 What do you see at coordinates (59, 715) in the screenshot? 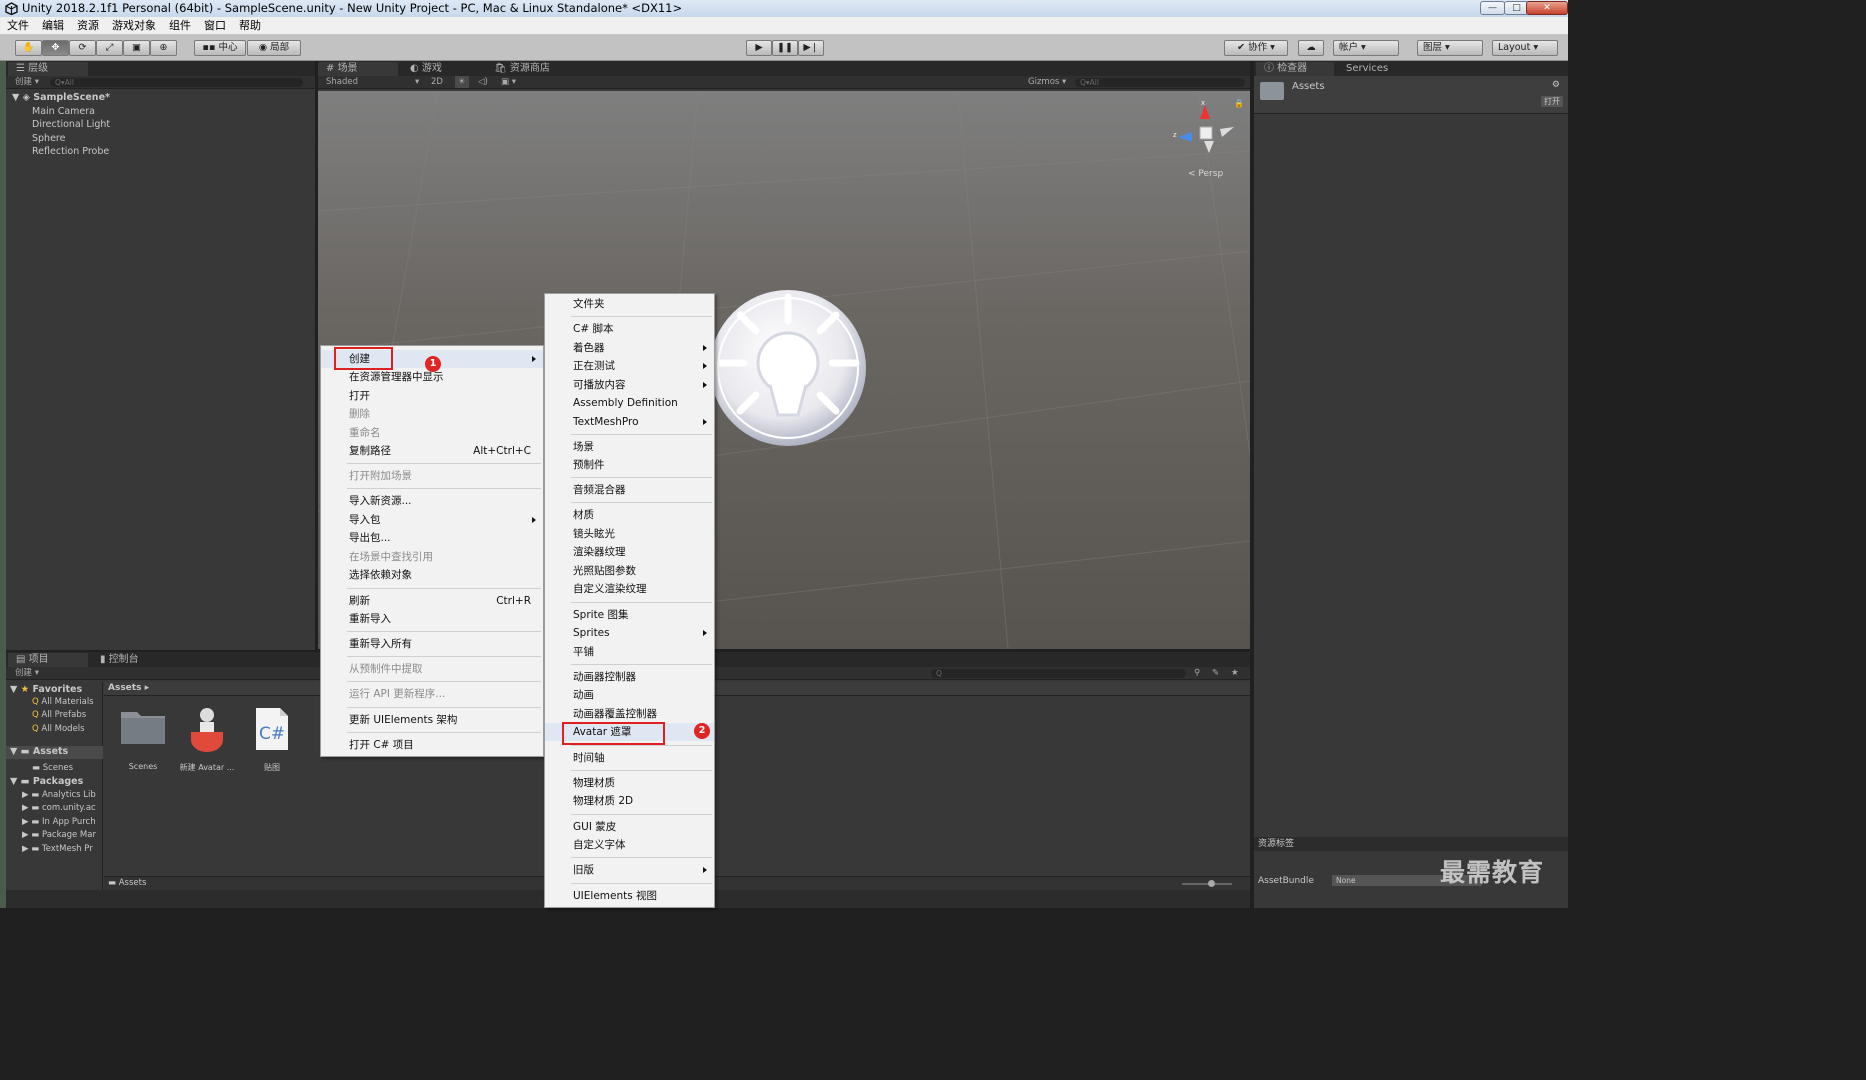
I see `favorite-all-prefabs: Q All Prefabs` at bounding box center [59, 715].